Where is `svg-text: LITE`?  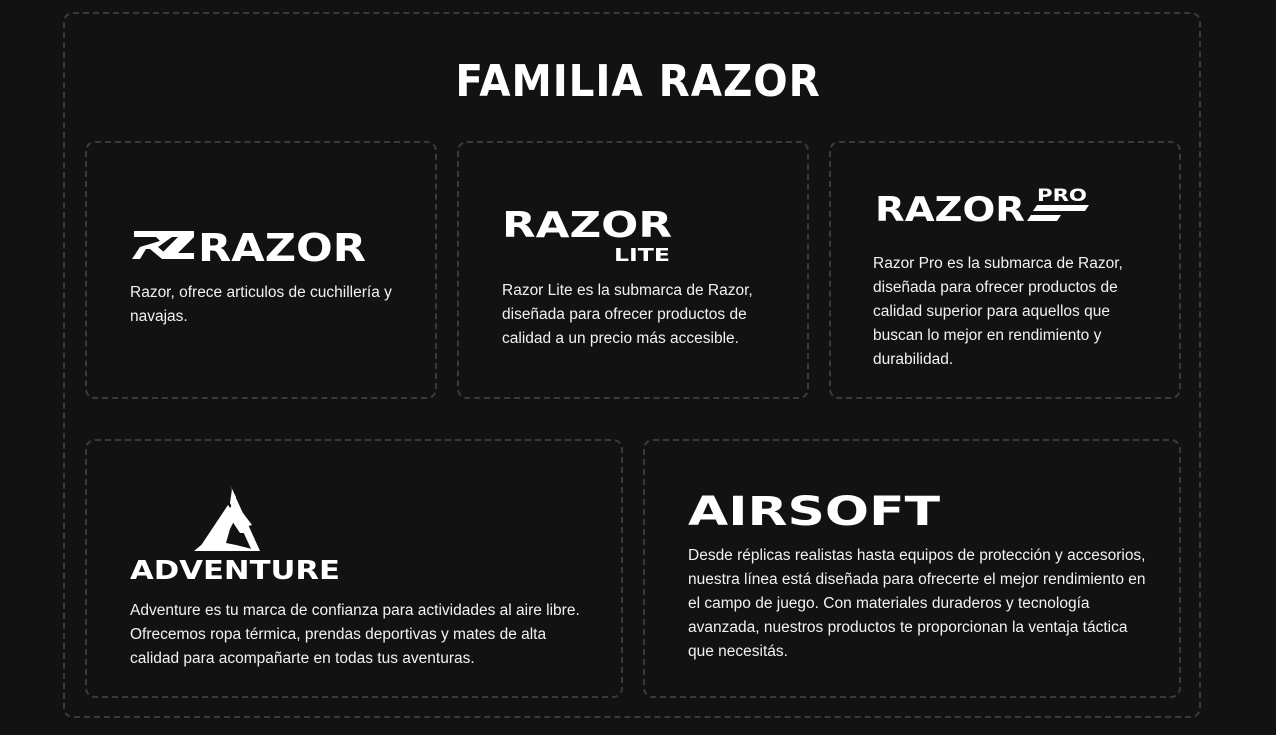 svg-text: LITE is located at coordinates (642, 255).